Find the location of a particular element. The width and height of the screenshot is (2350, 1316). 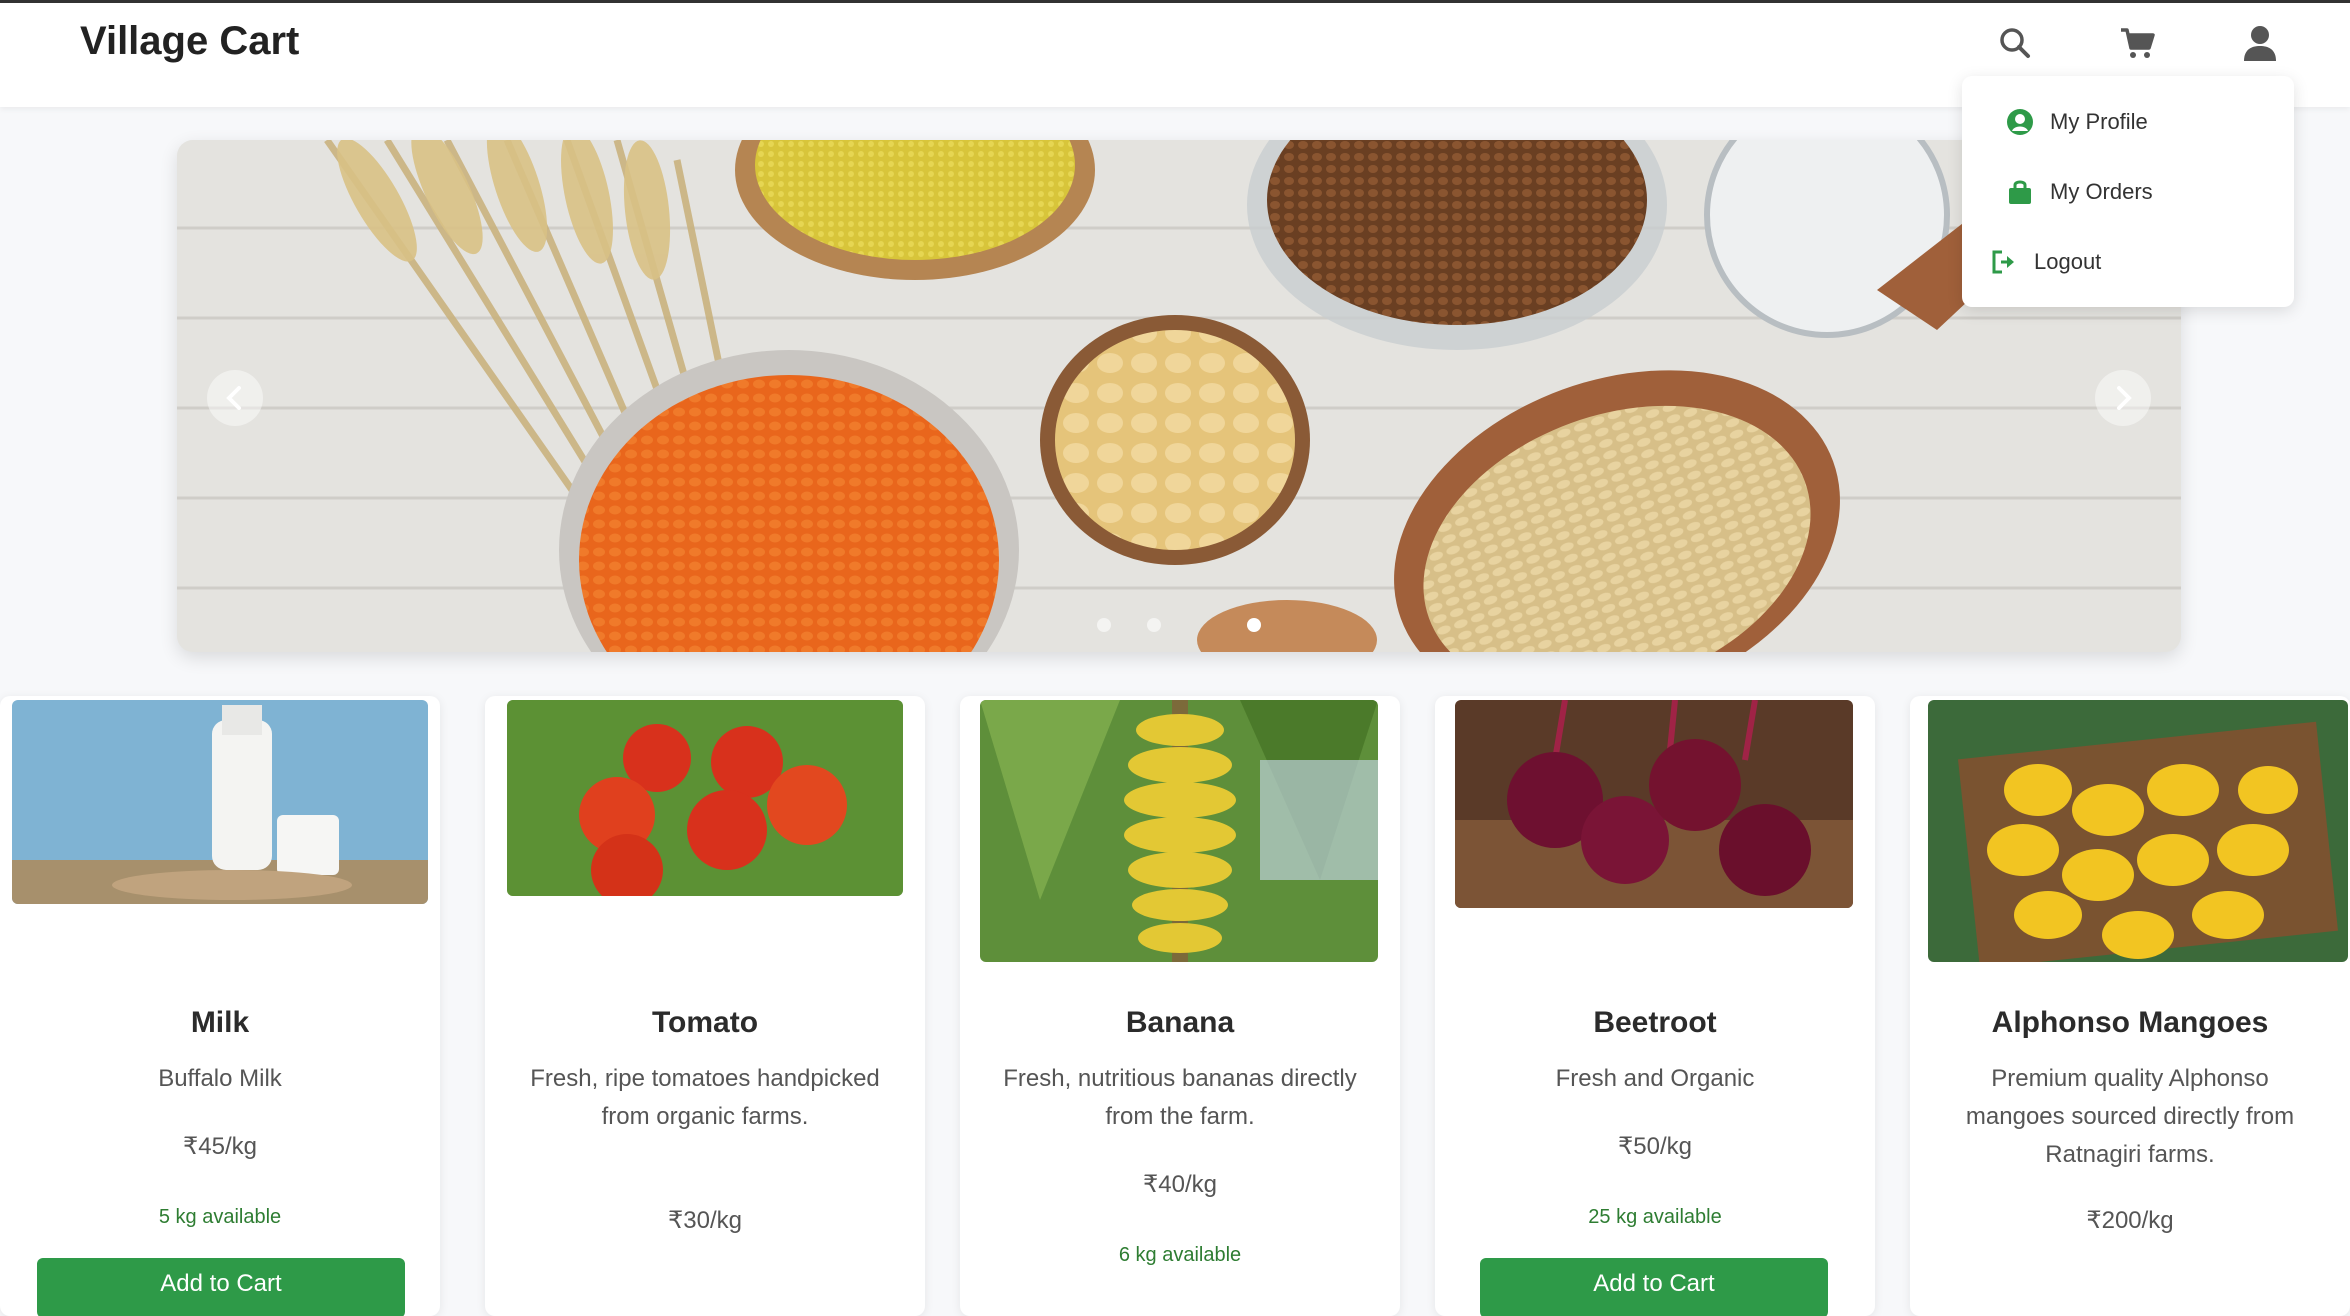

product-price: ₹50/kg is located at coordinates (1655, 1146).